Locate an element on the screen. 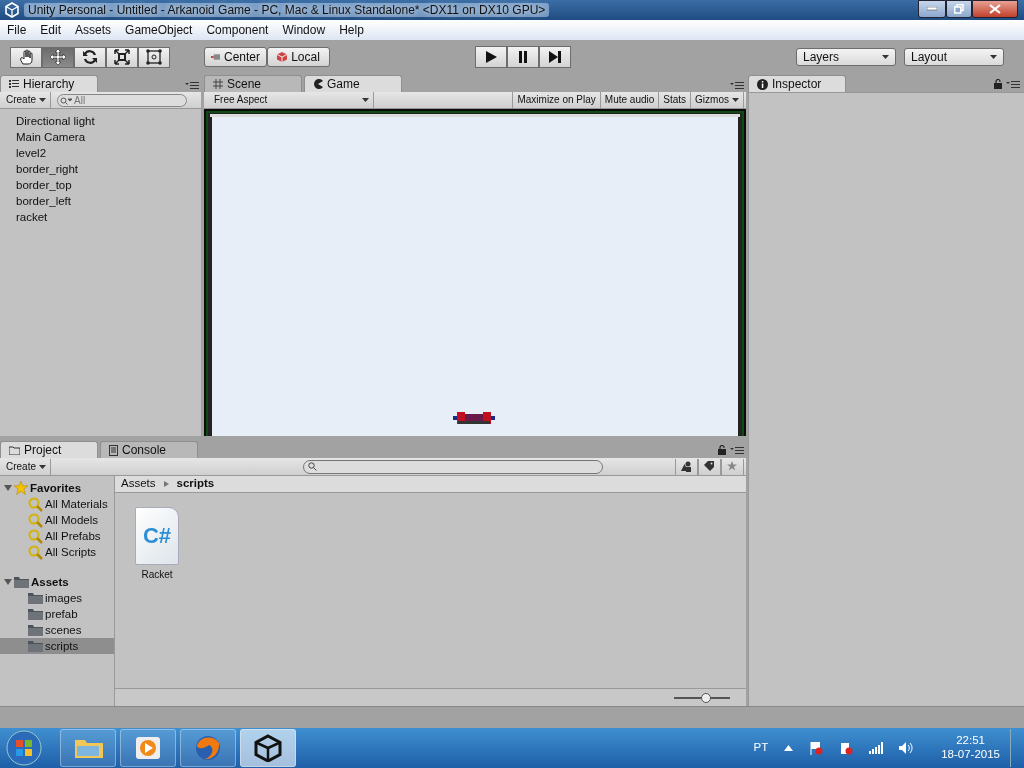 Image resolution: width=1024 pixels, height=768 pixels. view-tab: Scene is located at coordinates (253, 83).